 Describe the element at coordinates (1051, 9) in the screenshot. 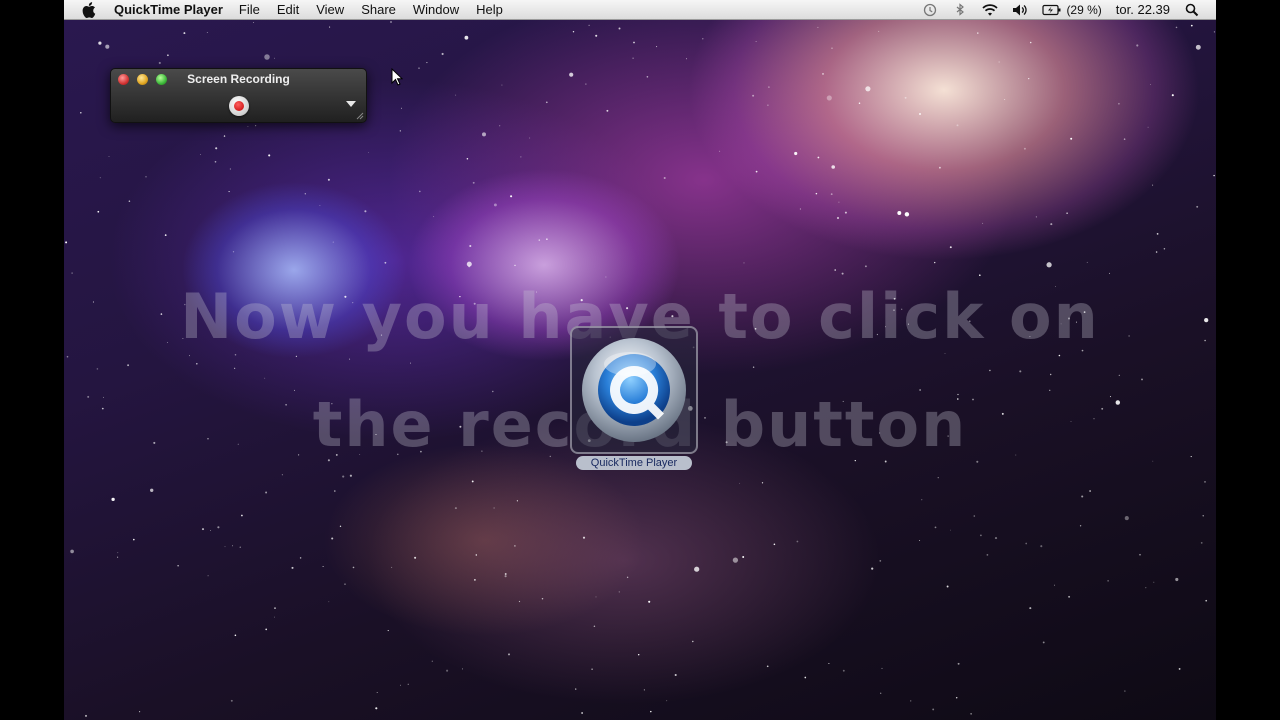

I see `battery-charging-icon` at that location.